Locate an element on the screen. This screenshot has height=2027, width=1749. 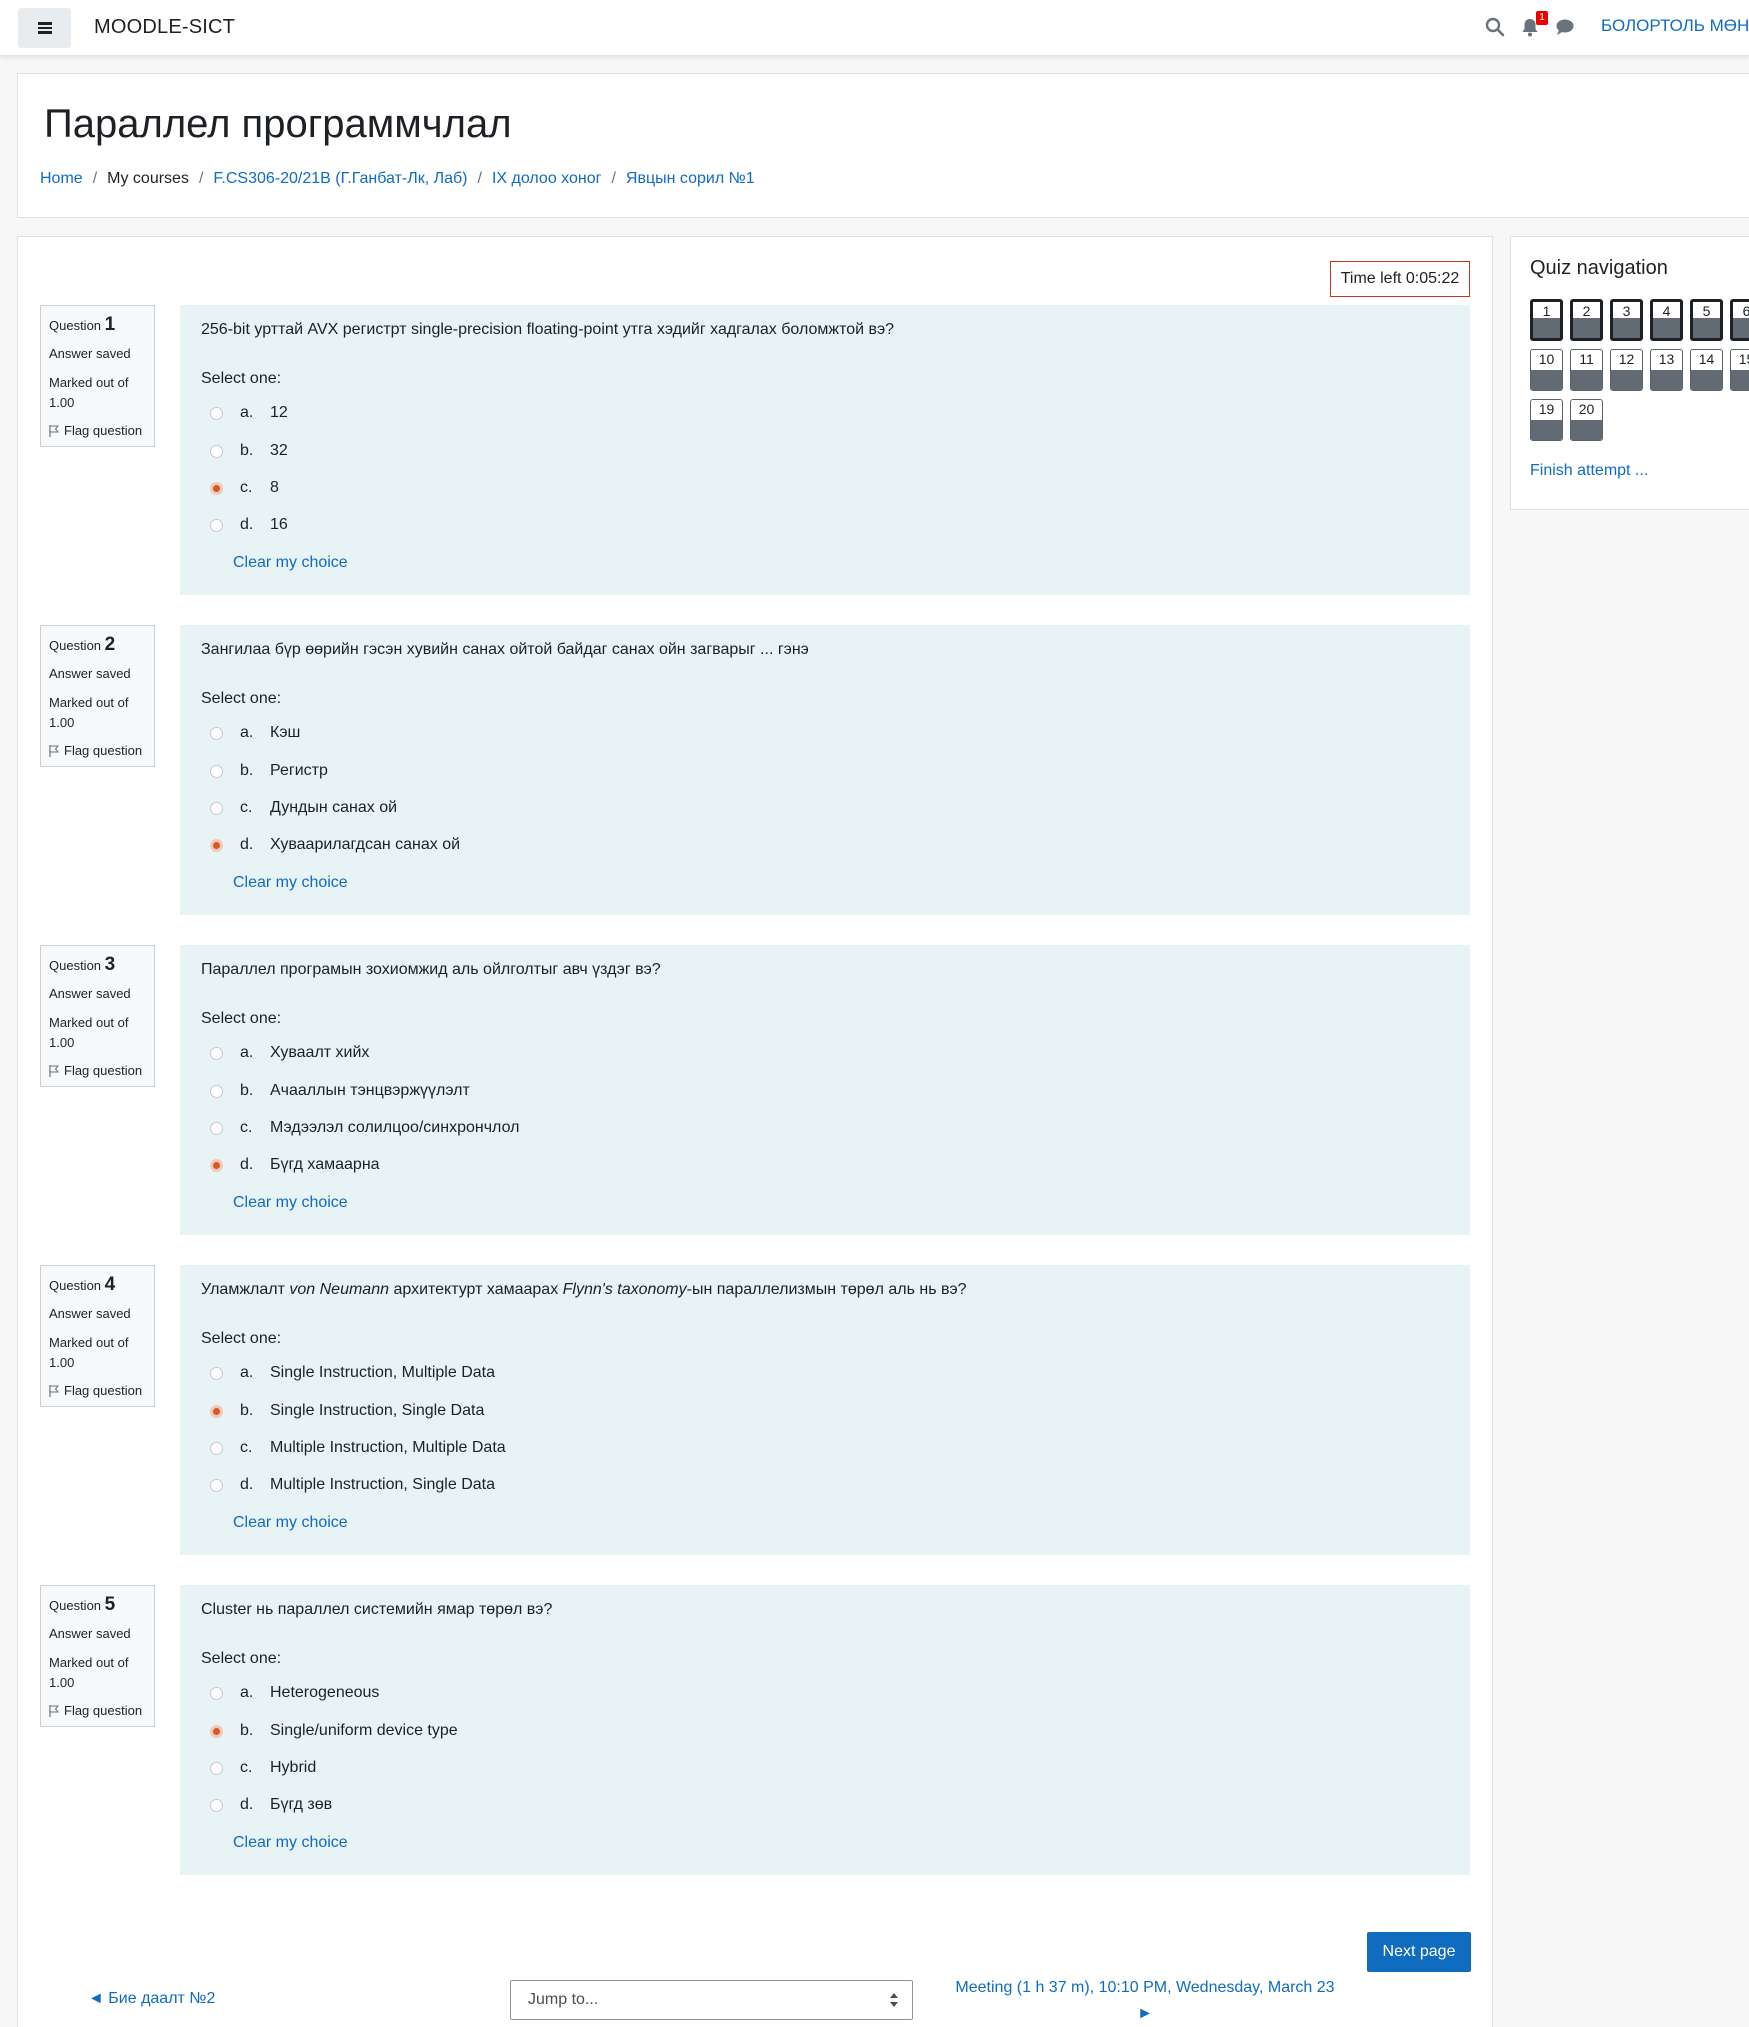
breadcrumb-section: IX долоо хоног is located at coordinates (547, 179).